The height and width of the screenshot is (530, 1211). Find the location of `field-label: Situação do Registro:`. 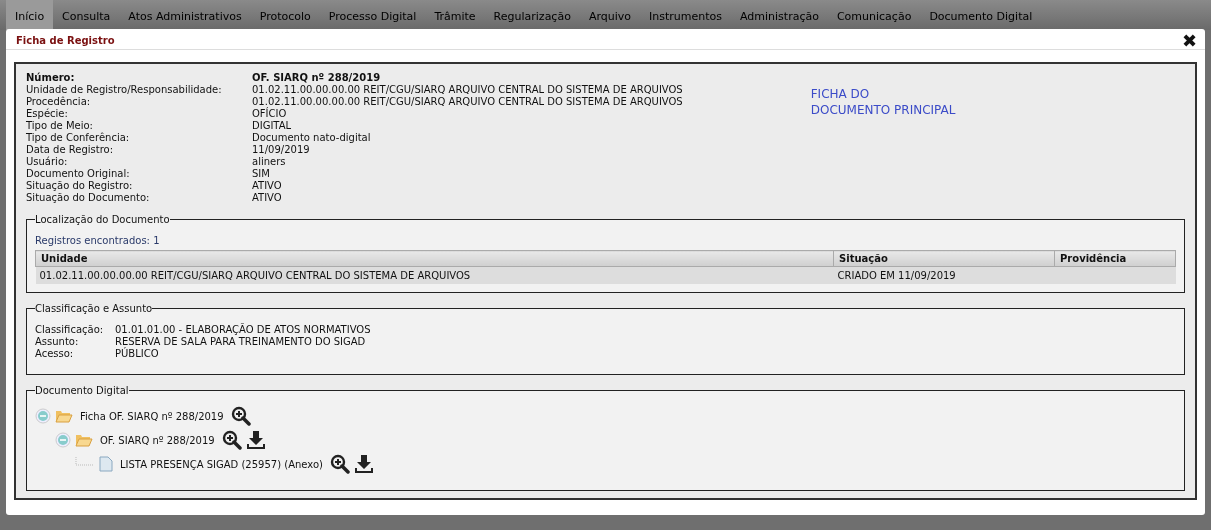

field-label: Situação do Registro: is located at coordinates (80, 186).